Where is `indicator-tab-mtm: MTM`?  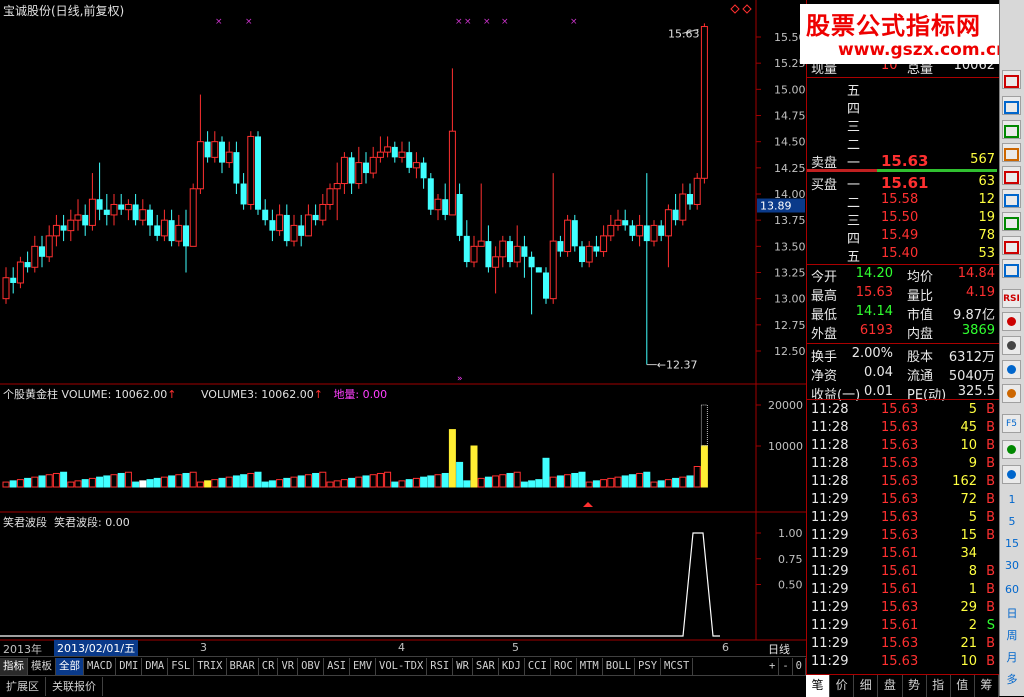 indicator-tab-mtm: MTM is located at coordinates (590, 666).